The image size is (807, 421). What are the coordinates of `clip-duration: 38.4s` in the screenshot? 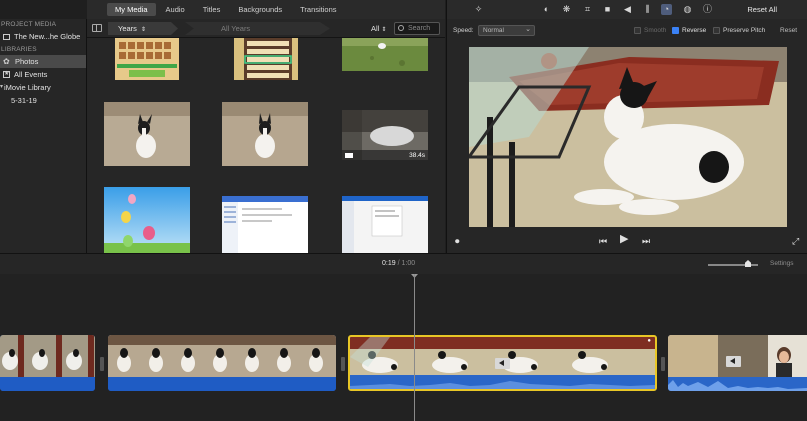 It's located at (417, 155).